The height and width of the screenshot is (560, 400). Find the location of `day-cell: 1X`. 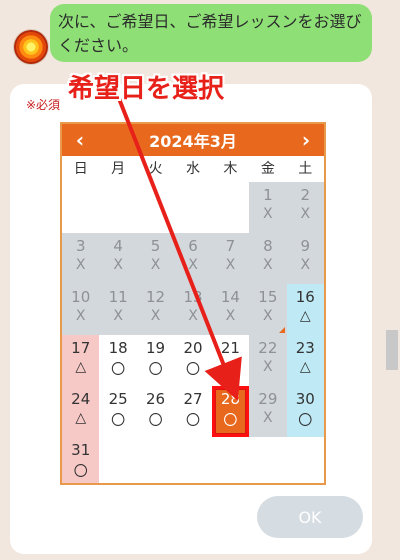

day-cell: 1X is located at coordinates (268, 207).